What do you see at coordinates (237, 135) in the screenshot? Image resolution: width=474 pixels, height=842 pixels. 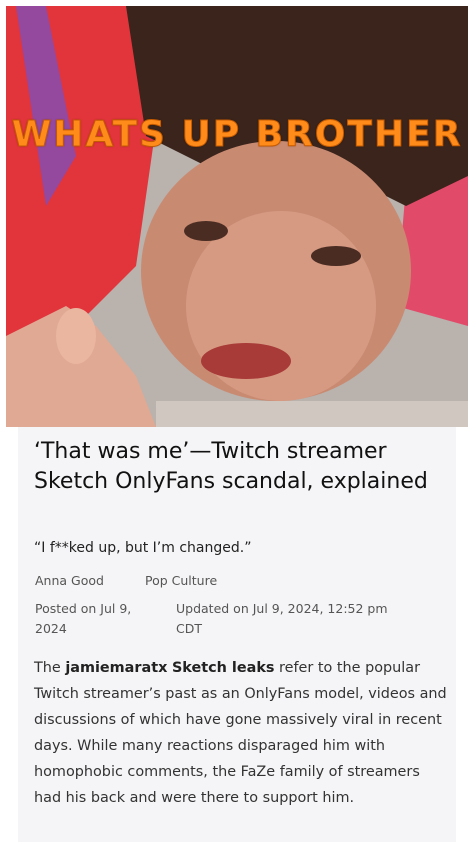 I see `hero-caption: WHATS UP BROTHER` at bounding box center [237, 135].